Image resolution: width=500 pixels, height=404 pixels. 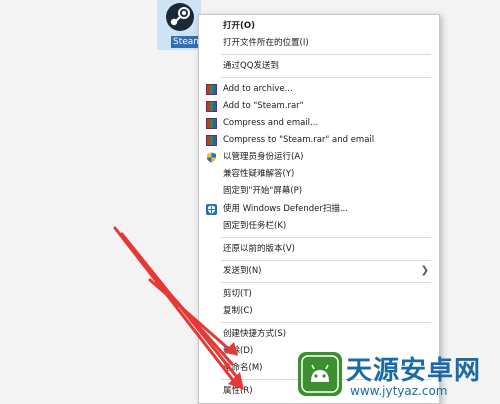 What do you see at coordinates (255, 334) in the screenshot?
I see `menu-item-label: 创建快捷方式(S)` at bounding box center [255, 334].